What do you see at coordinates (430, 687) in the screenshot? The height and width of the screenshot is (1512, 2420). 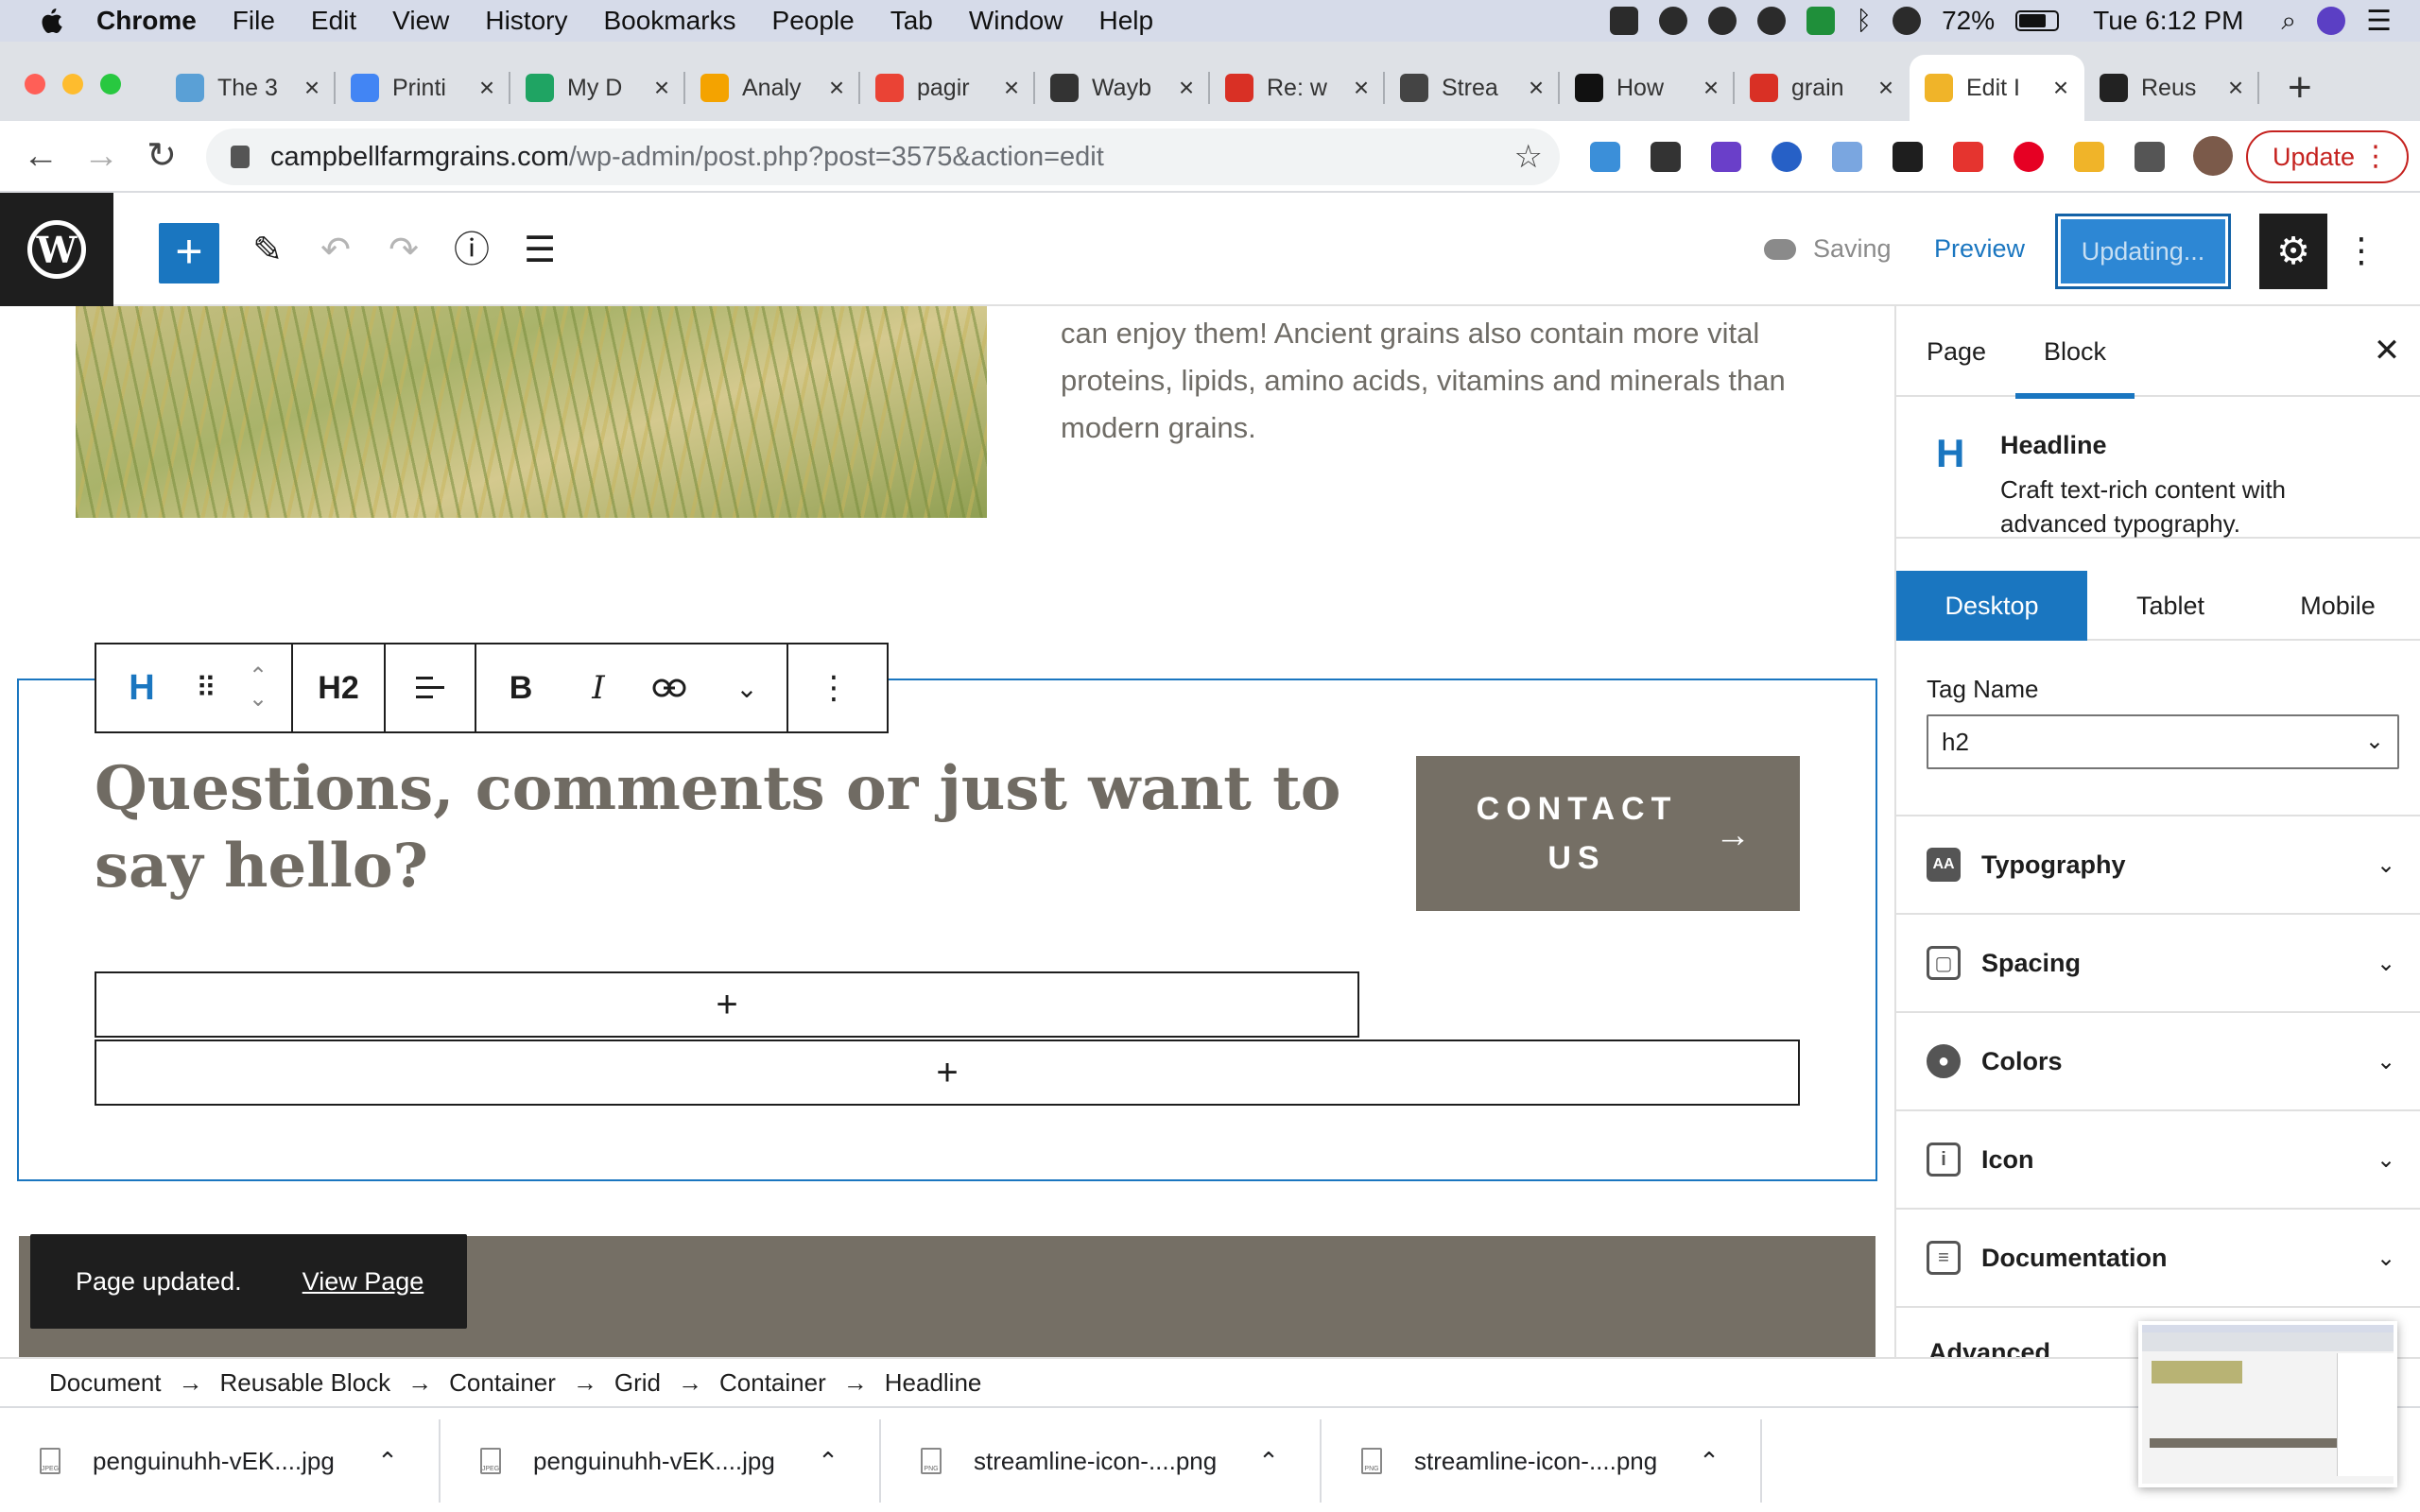 I see `align-left-icon` at bounding box center [430, 687].